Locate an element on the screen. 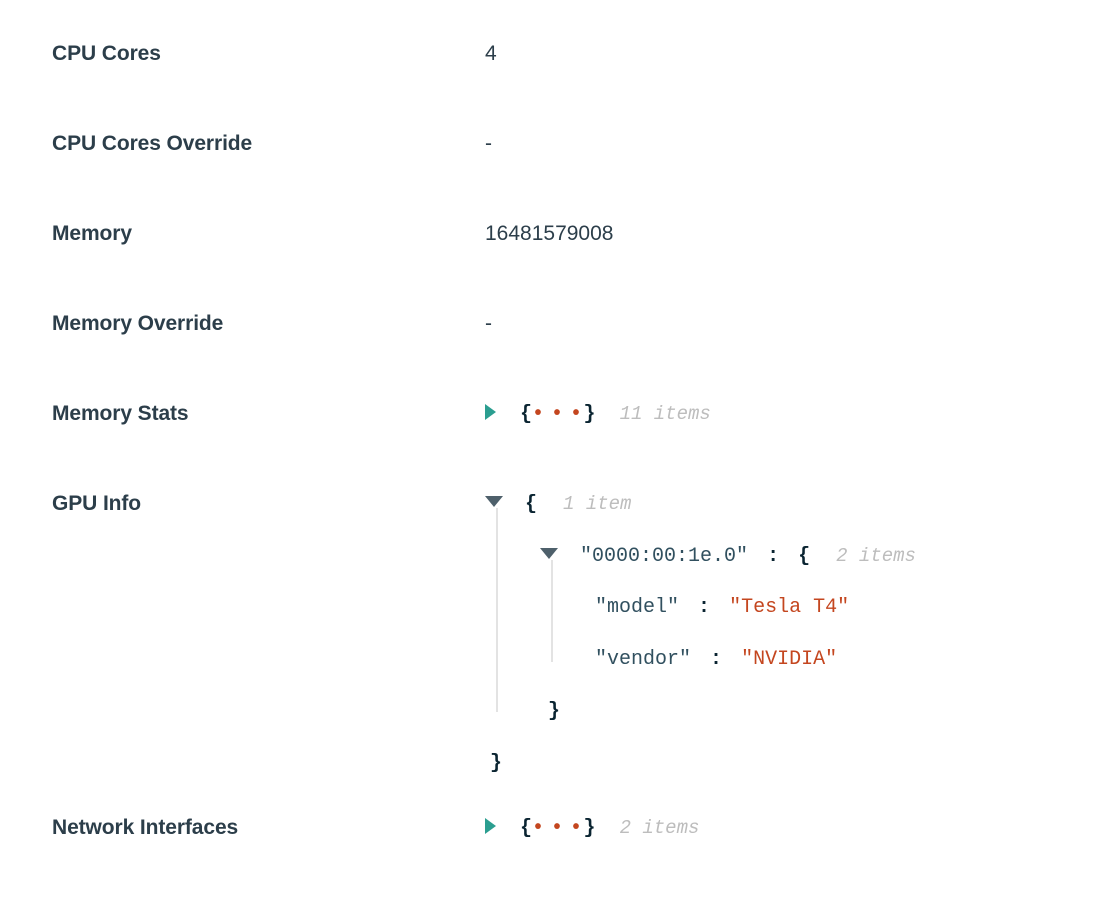  detail-label-memory-override: Memory Override is located at coordinates (138, 323).